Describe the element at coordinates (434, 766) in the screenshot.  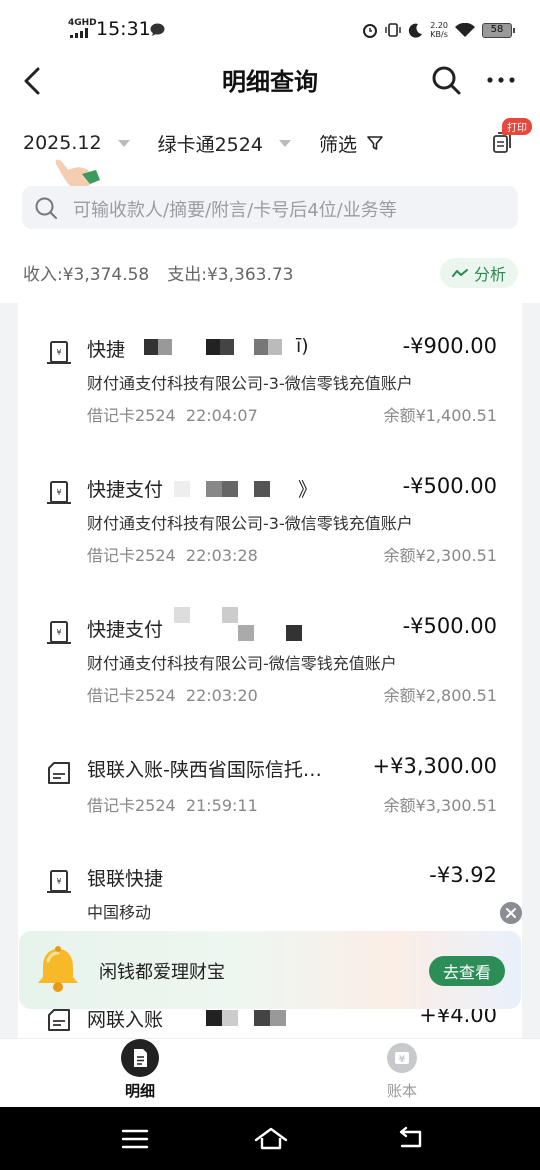
I see `transaction-amount: +¥3,300.00` at that location.